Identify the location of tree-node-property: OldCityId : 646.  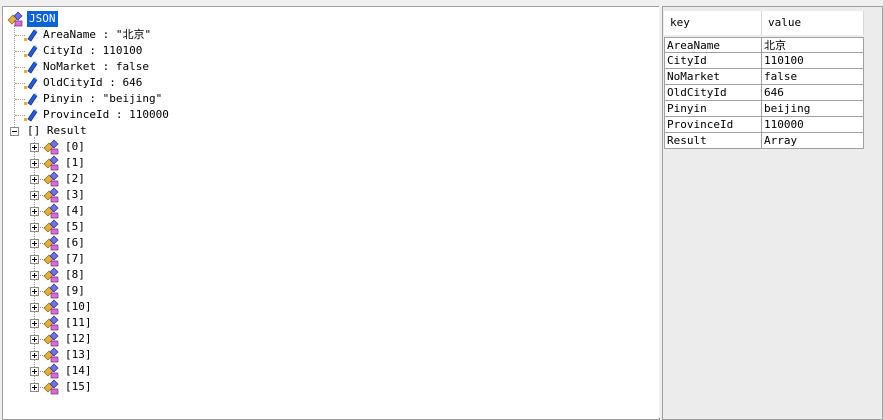
(123, 83).